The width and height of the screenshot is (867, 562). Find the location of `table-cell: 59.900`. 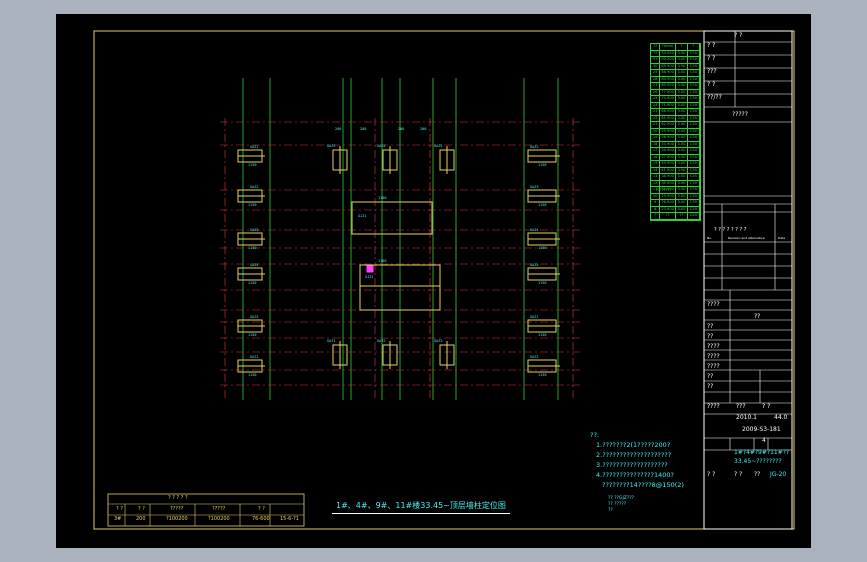

table-cell: 59.900 is located at coordinates (668, 131).